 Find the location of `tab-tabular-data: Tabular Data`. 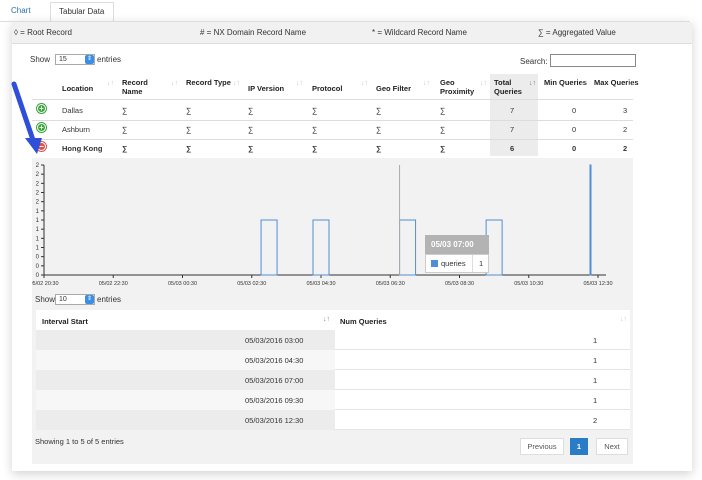

tab-tabular-data: Tabular Data is located at coordinates (82, 12).